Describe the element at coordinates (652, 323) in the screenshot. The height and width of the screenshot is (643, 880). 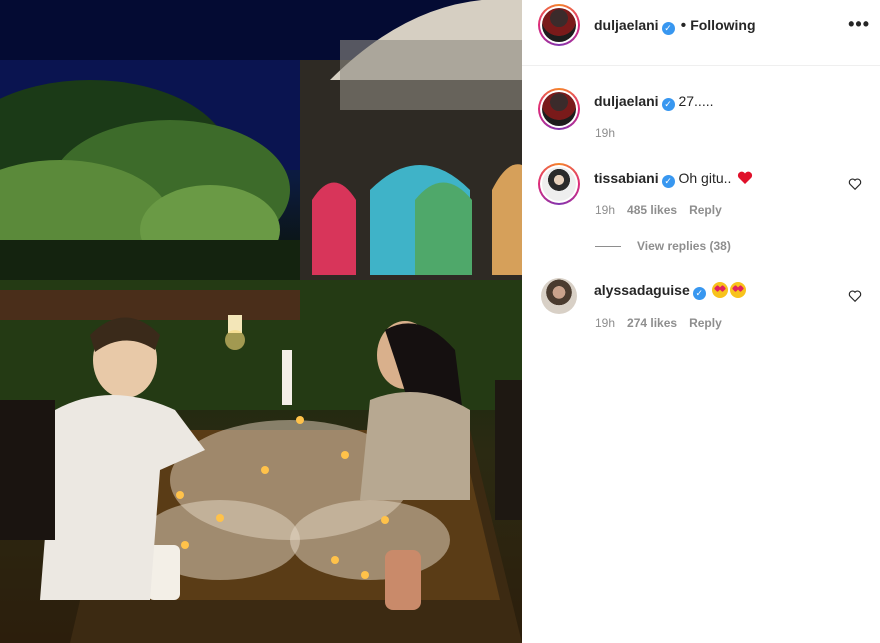
I see `comment-likes: 274 likes` at that location.